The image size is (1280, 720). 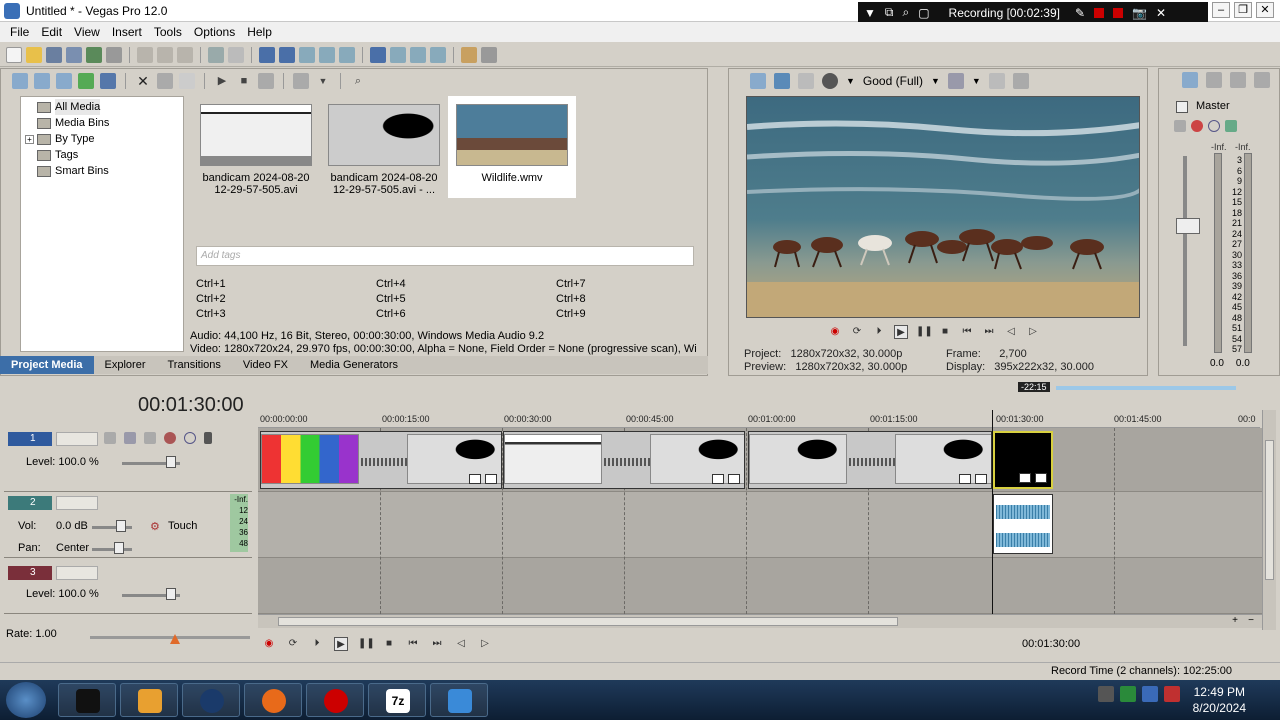 What do you see at coordinates (112, 527) in the screenshot?
I see `volume-slider` at bounding box center [112, 527].